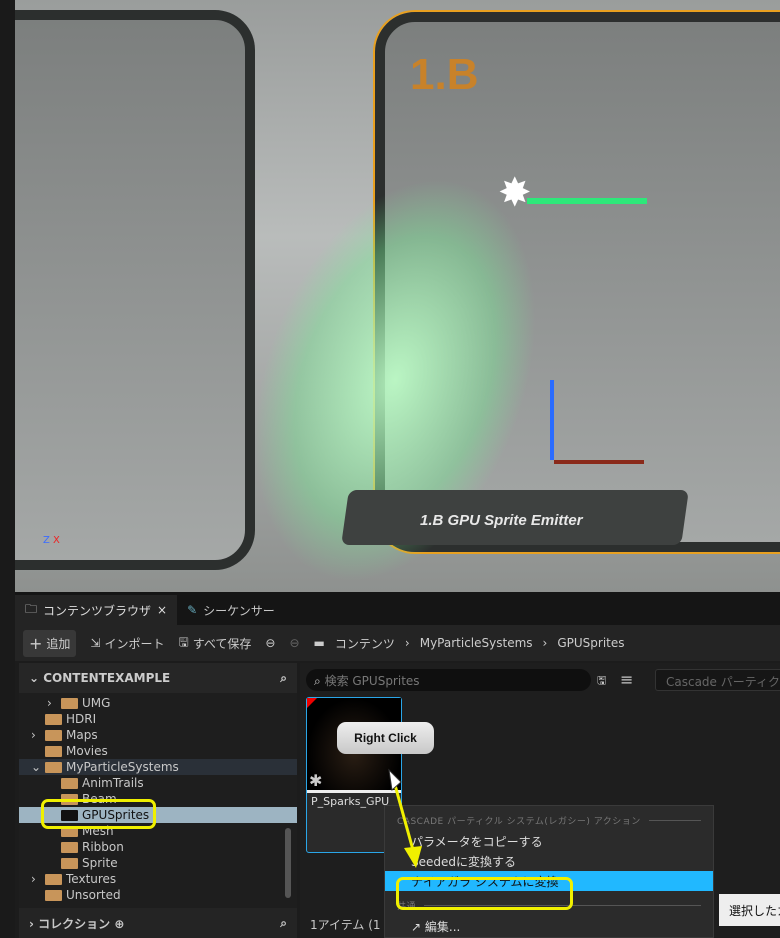 This screenshot has height=938, width=780. Describe the element at coordinates (405, 818) in the screenshot. I see `annotation-arrow` at that location.